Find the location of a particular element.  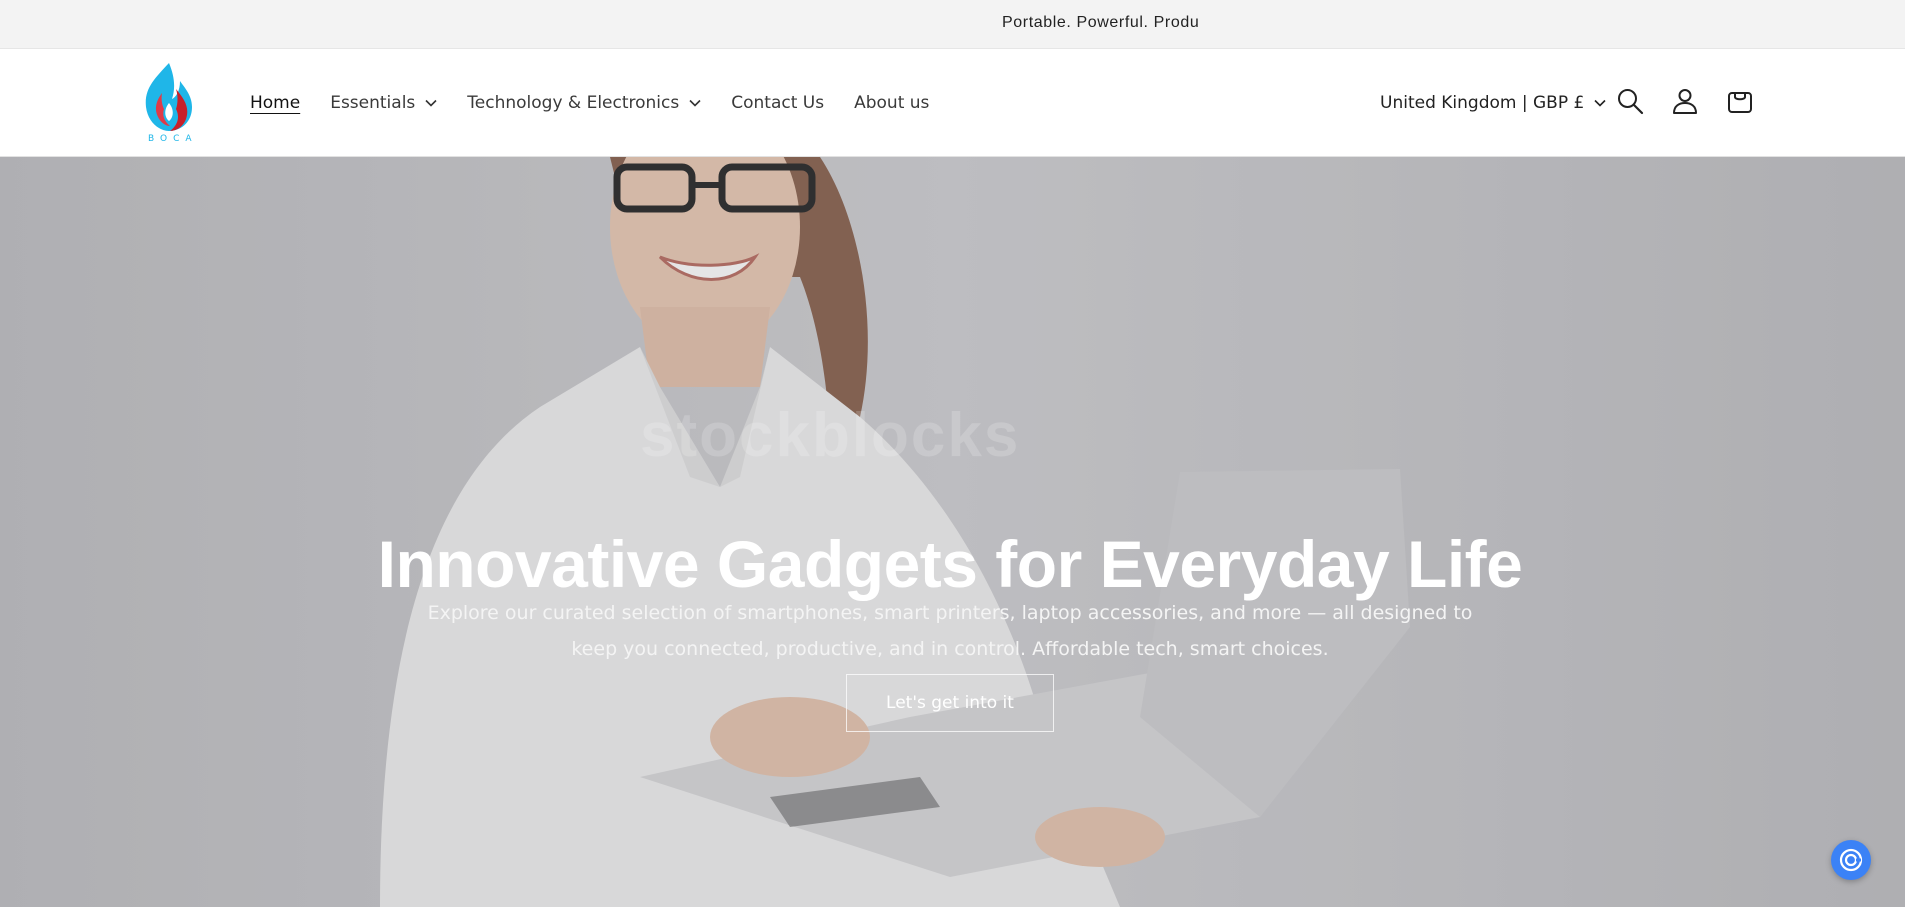

chat-widget-button is located at coordinates (1851, 860).